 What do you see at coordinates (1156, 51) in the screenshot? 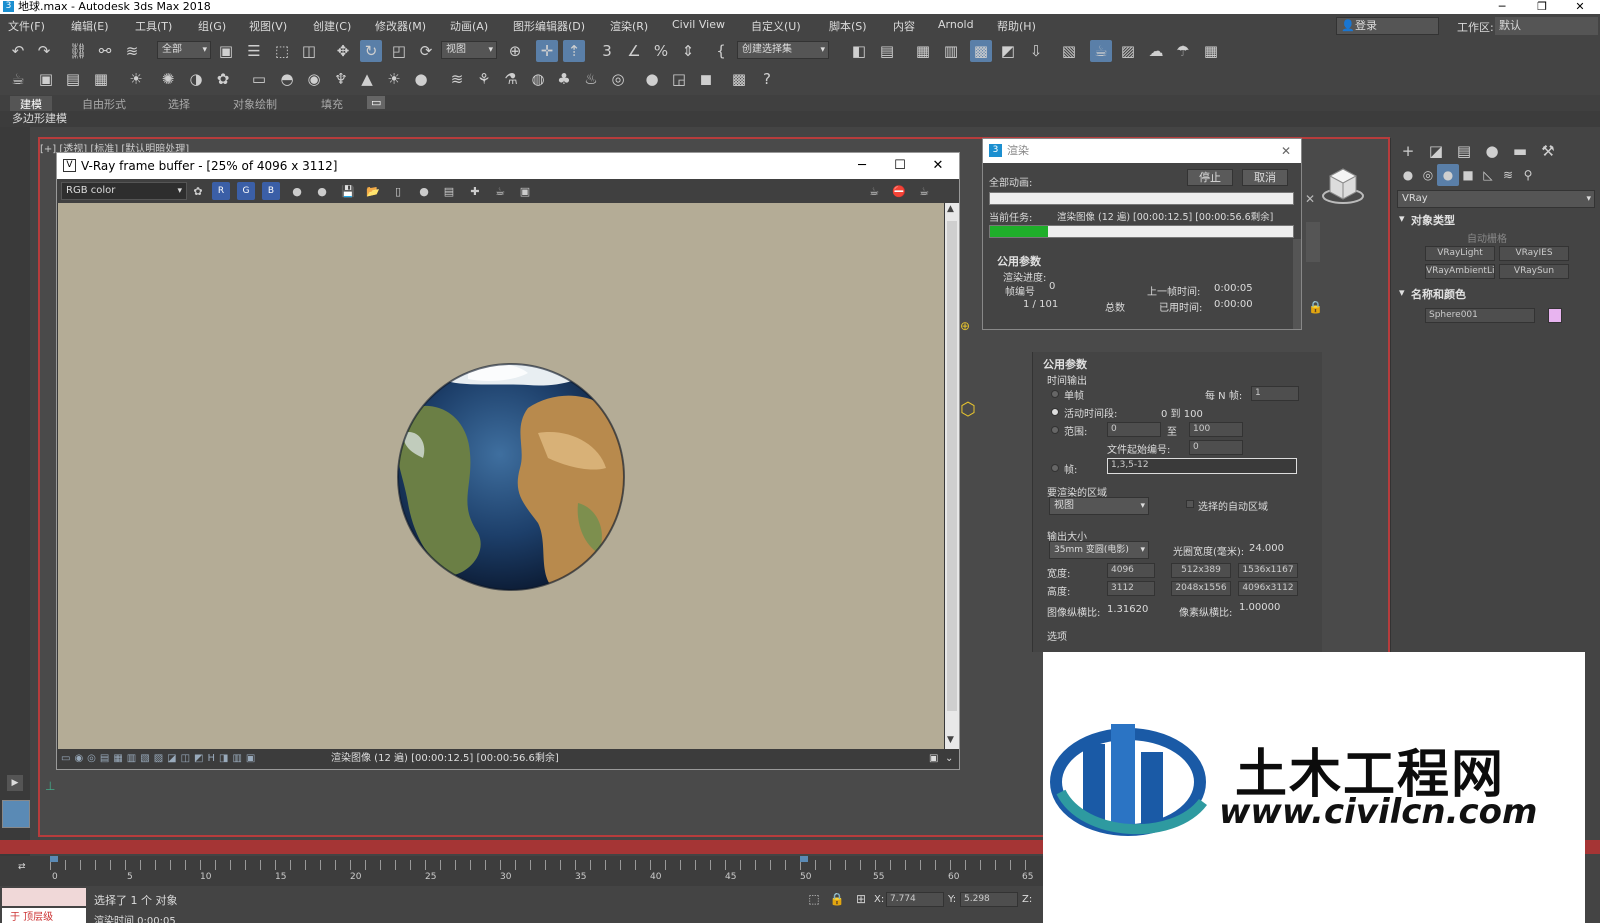
I see `render-iterative-icon: ☁` at bounding box center [1156, 51].